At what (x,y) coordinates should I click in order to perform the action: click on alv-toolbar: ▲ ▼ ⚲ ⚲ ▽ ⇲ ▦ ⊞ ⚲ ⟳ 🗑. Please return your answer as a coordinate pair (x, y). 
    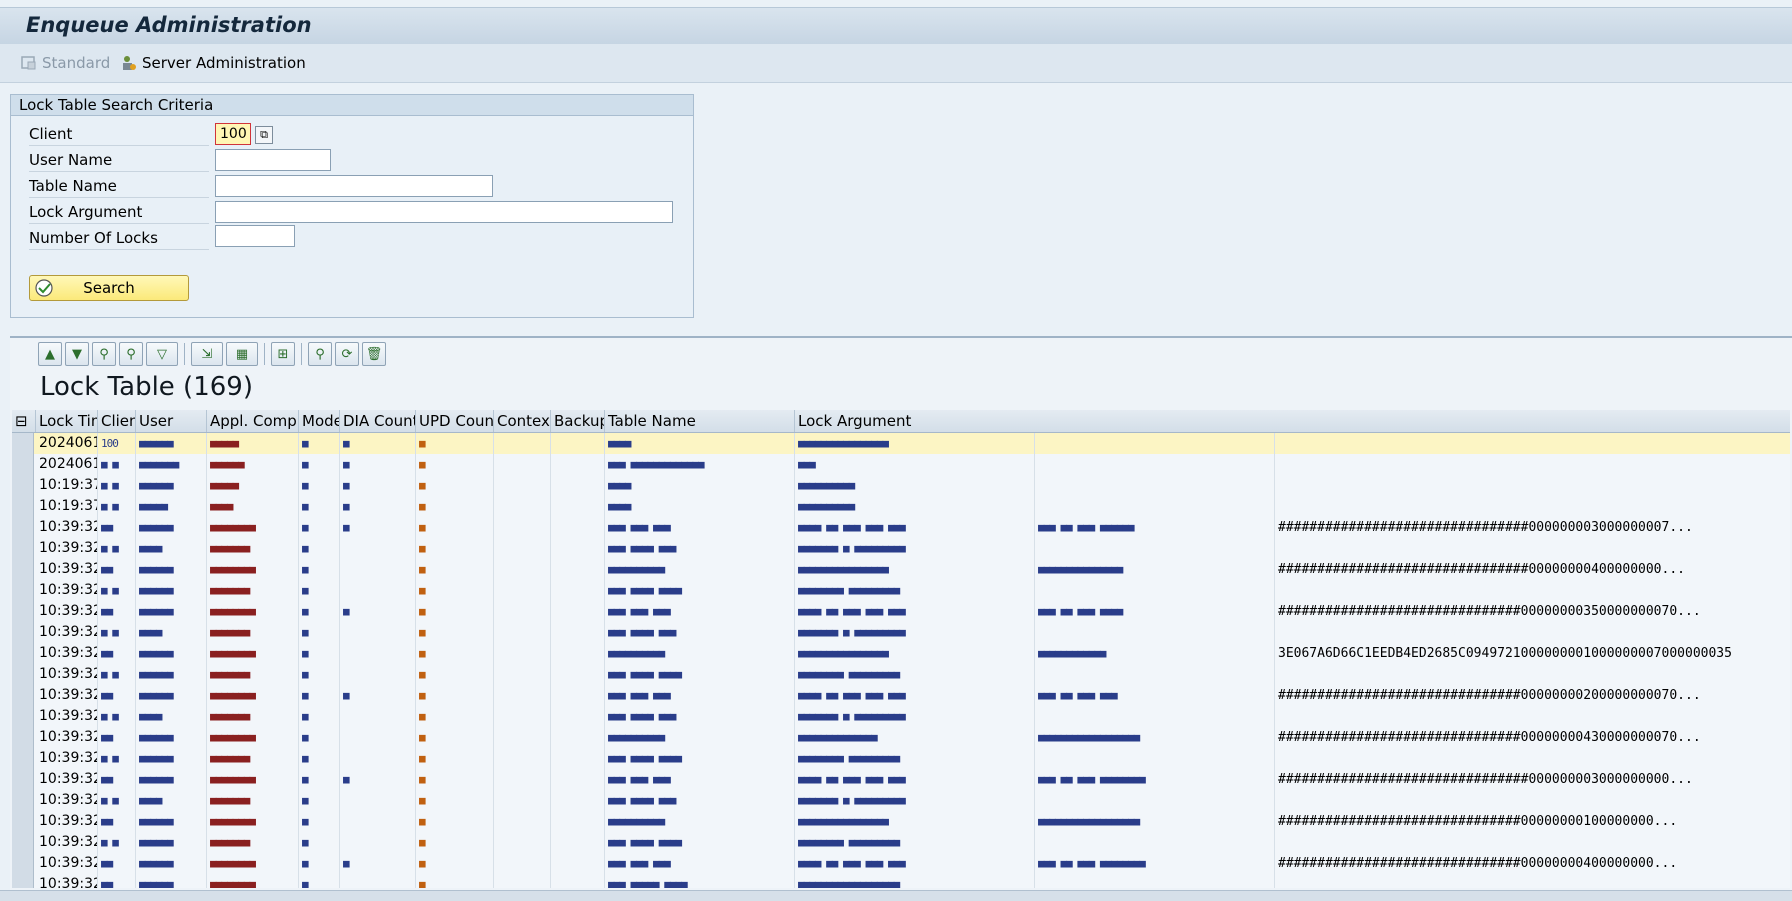
    Looking at the image, I should click on (212, 354).